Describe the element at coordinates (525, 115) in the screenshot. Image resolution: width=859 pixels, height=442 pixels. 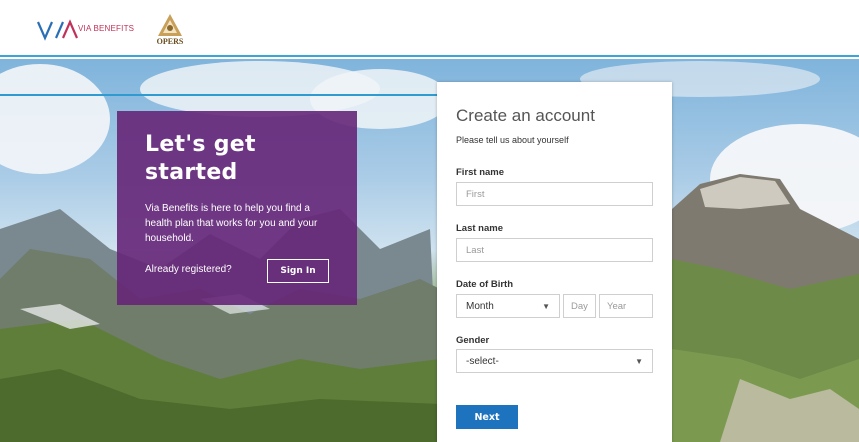
I see `form-title: Create an account` at that location.